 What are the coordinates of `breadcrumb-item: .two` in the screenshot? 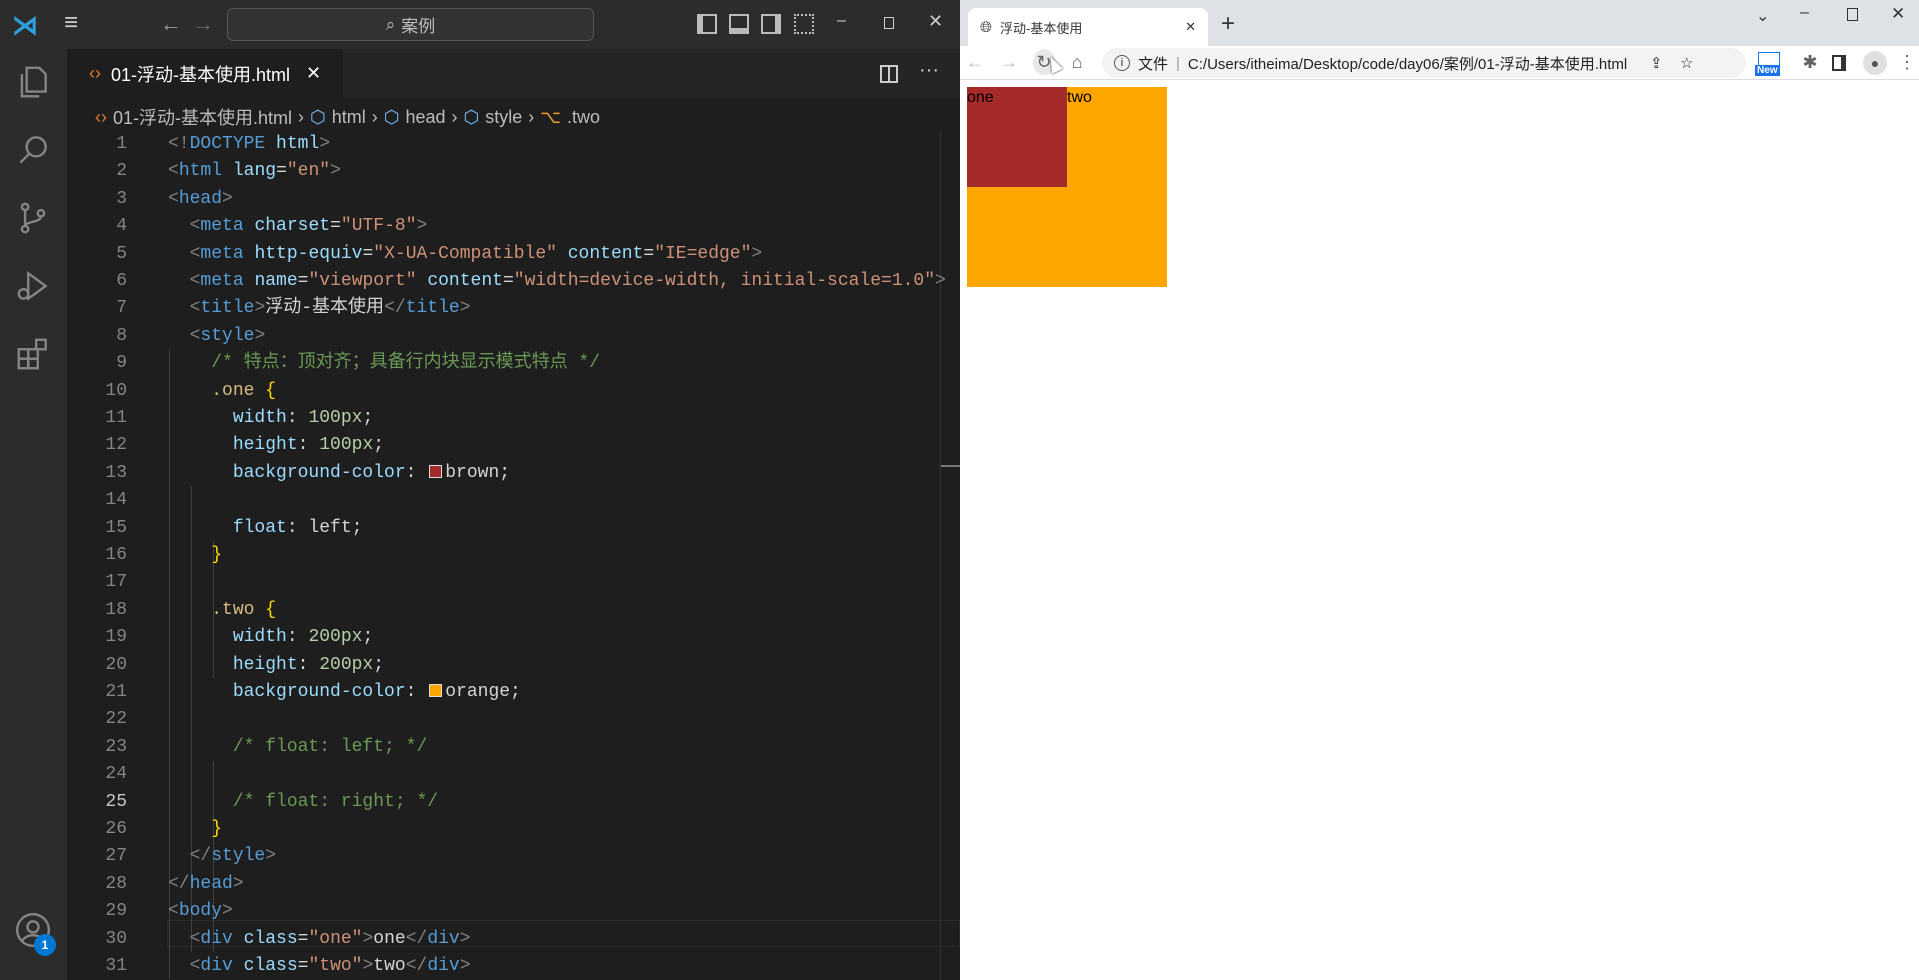 It's located at (583, 117).